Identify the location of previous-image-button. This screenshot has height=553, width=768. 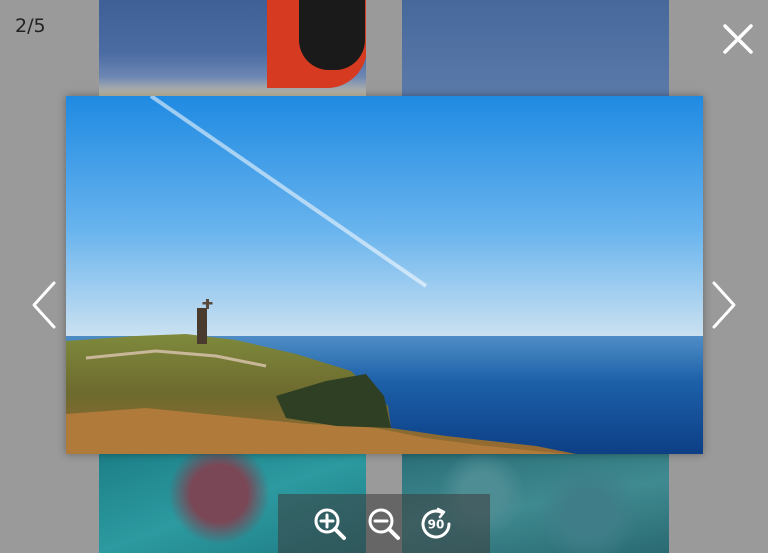
(44, 305).